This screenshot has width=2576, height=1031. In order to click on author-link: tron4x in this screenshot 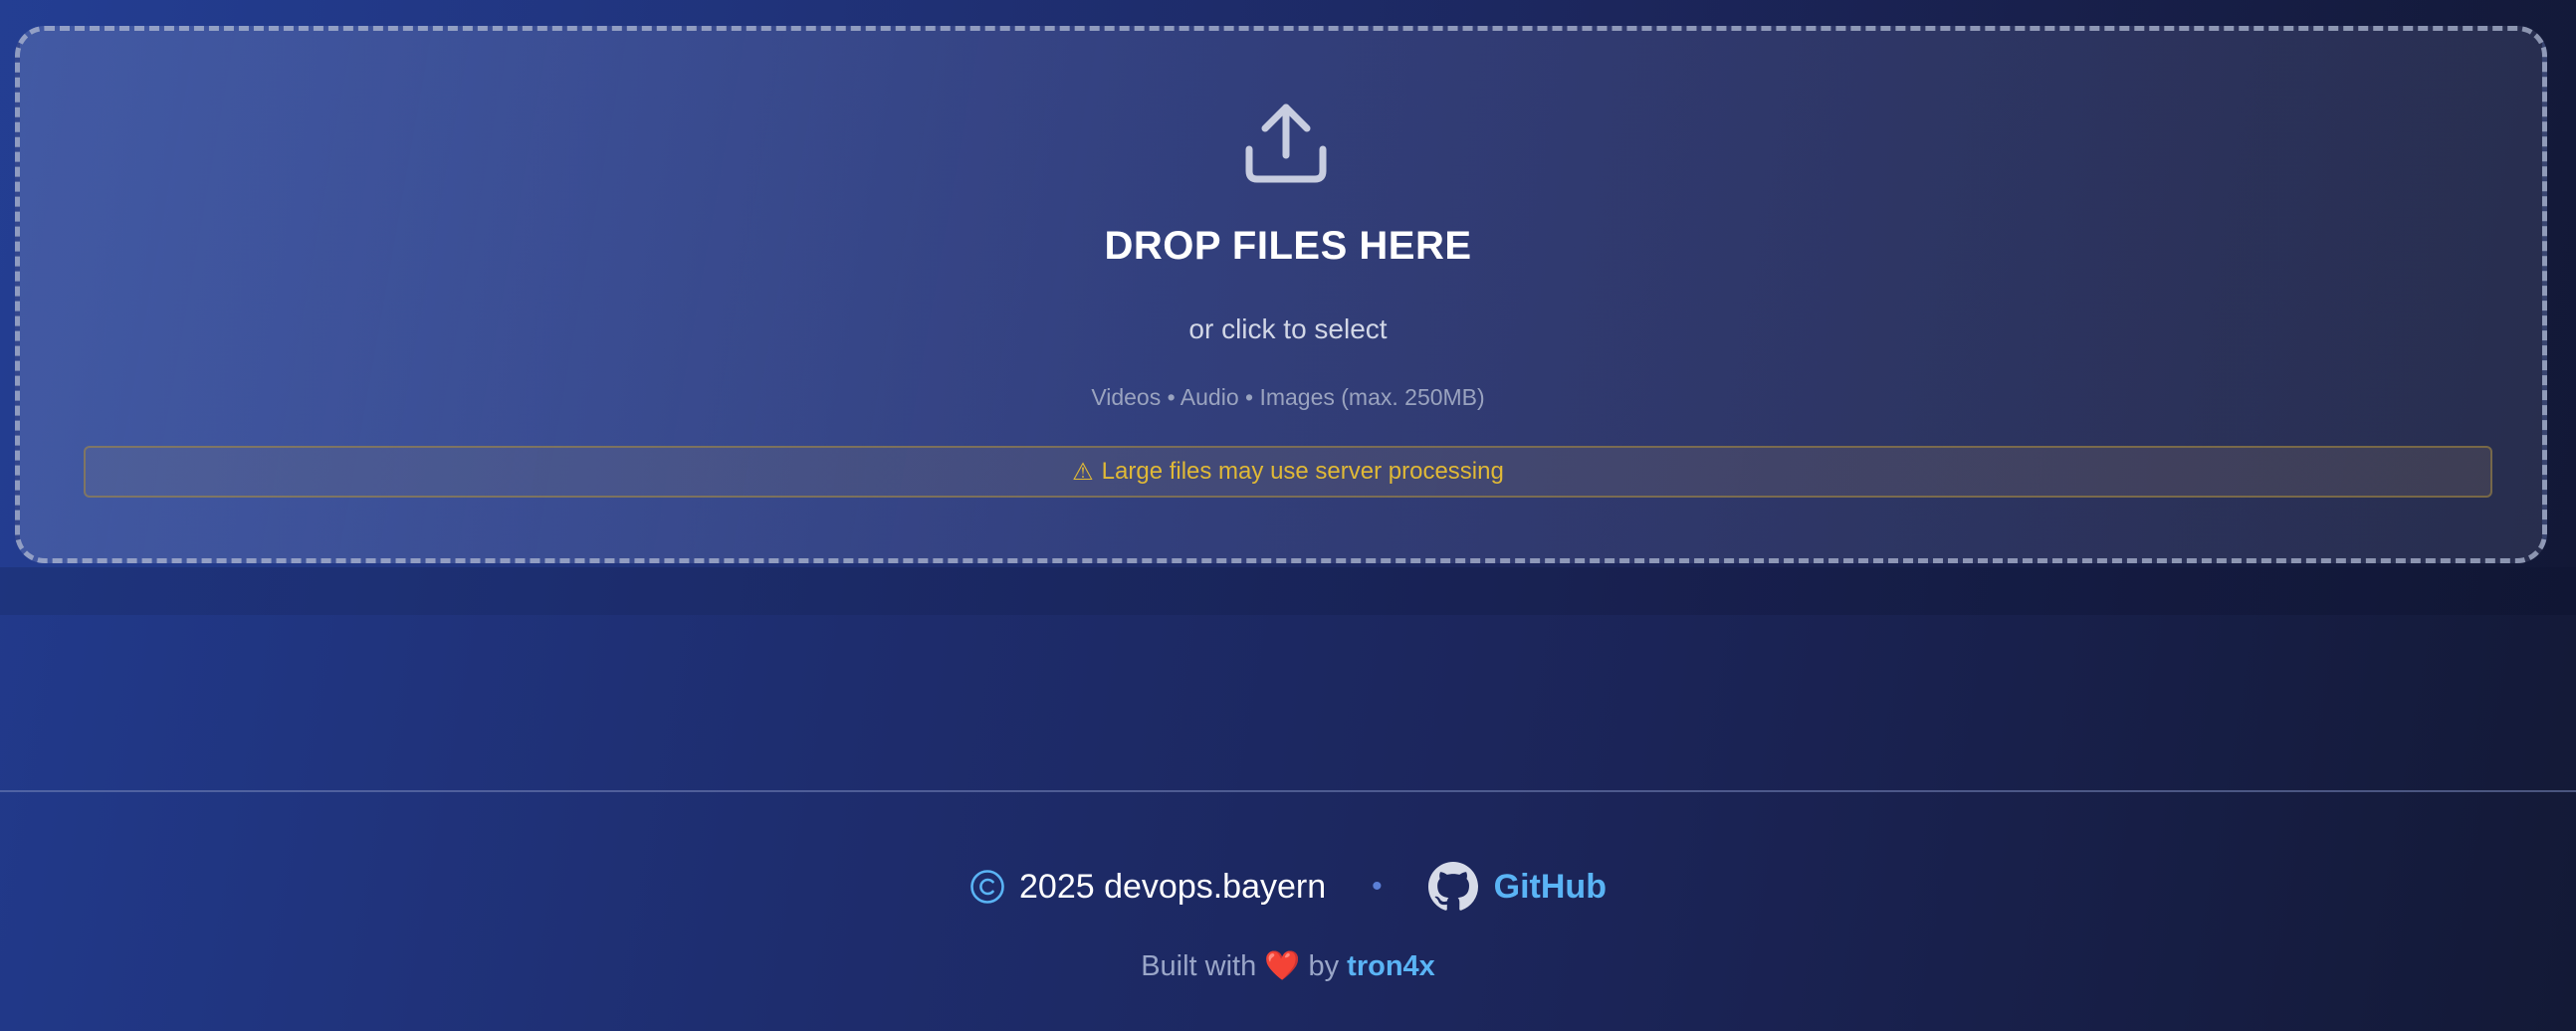, I will do `click(1391, 966)`.